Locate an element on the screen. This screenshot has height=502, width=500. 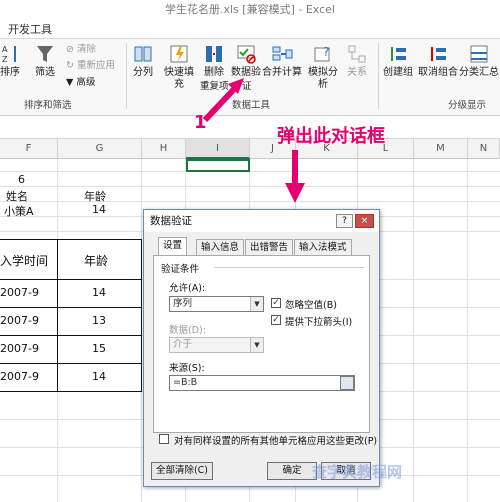
close-button: × is located at coordinates (364, 221).